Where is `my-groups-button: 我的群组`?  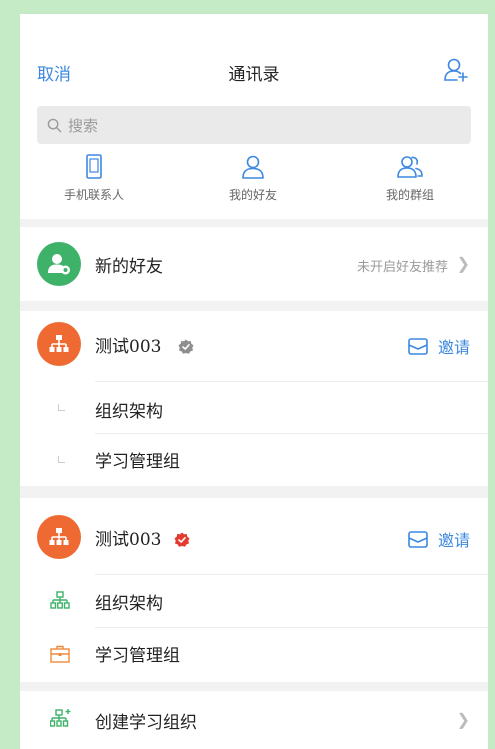 my-groups-button: 我的群组 is located at coordinates (410, 178).